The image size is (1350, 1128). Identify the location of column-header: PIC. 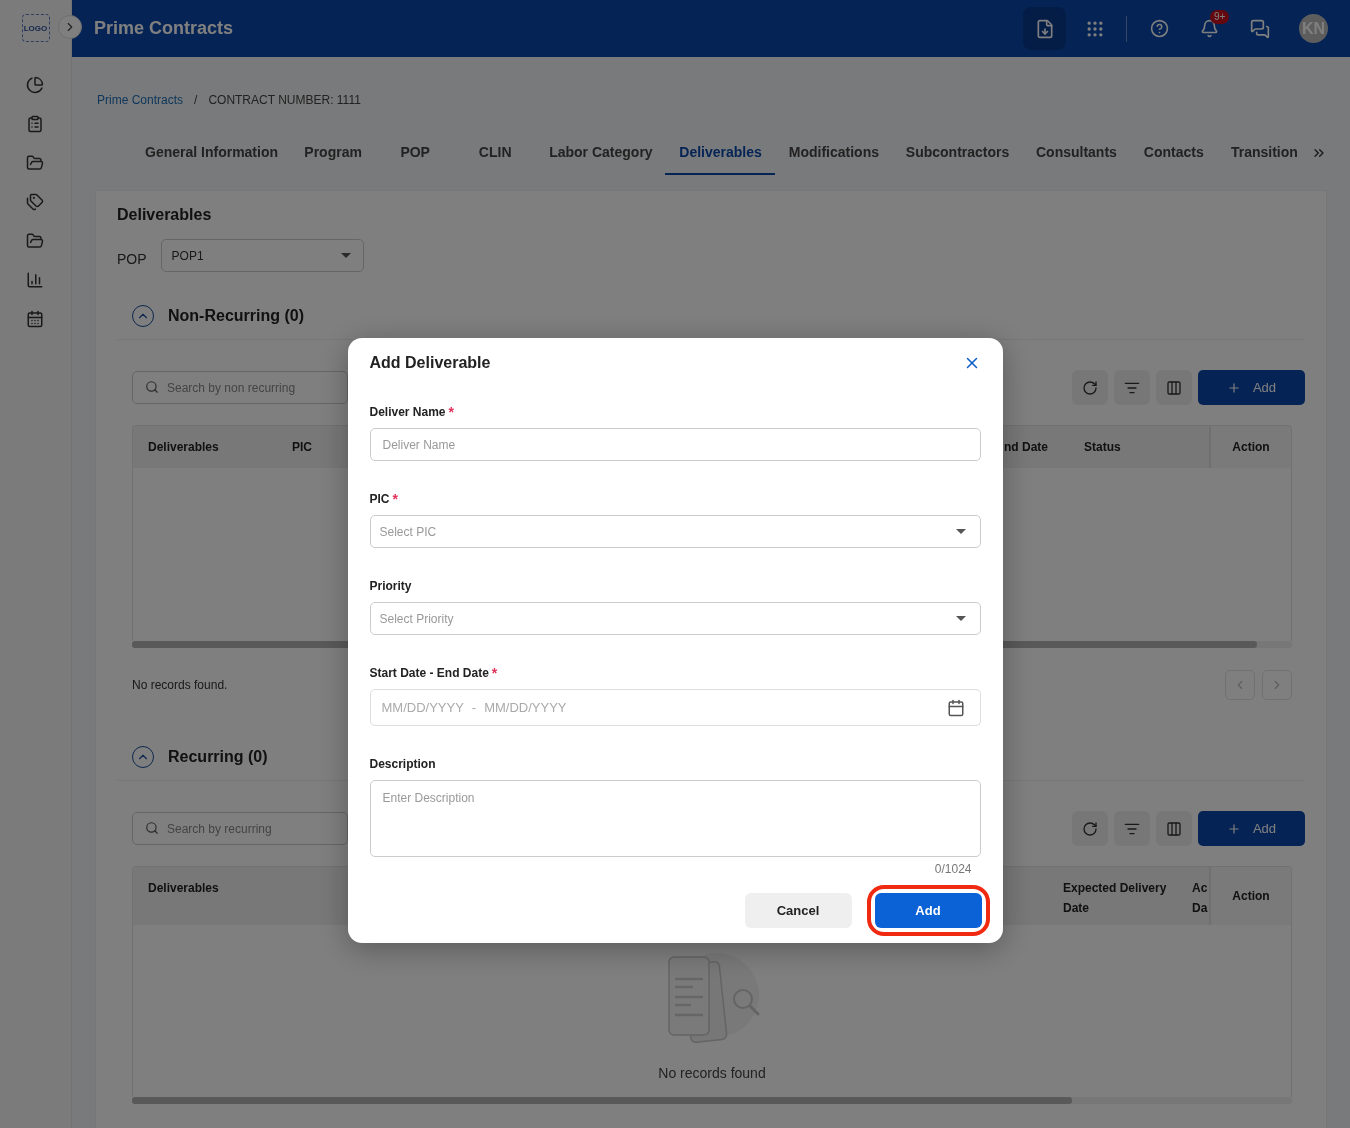
(302, 447).